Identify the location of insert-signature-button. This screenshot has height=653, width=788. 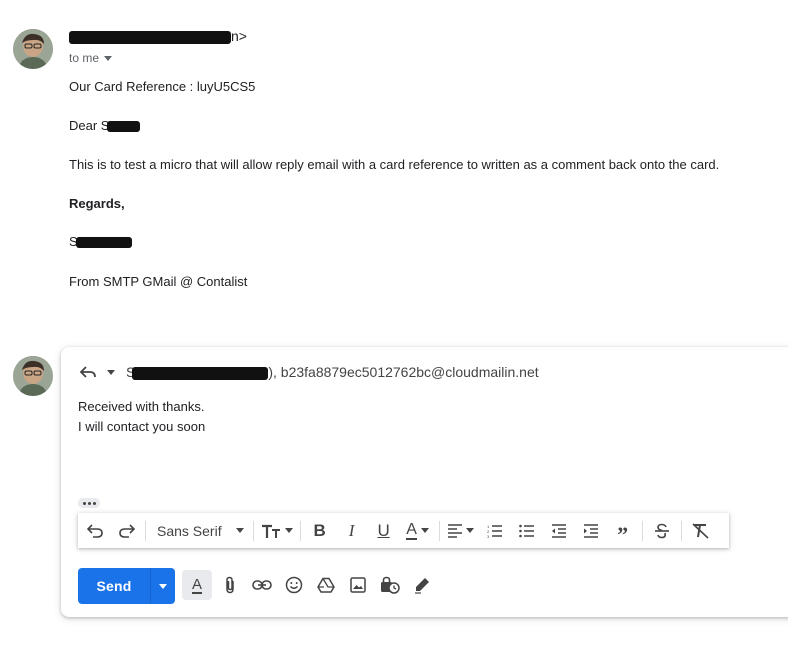
(422, 585).